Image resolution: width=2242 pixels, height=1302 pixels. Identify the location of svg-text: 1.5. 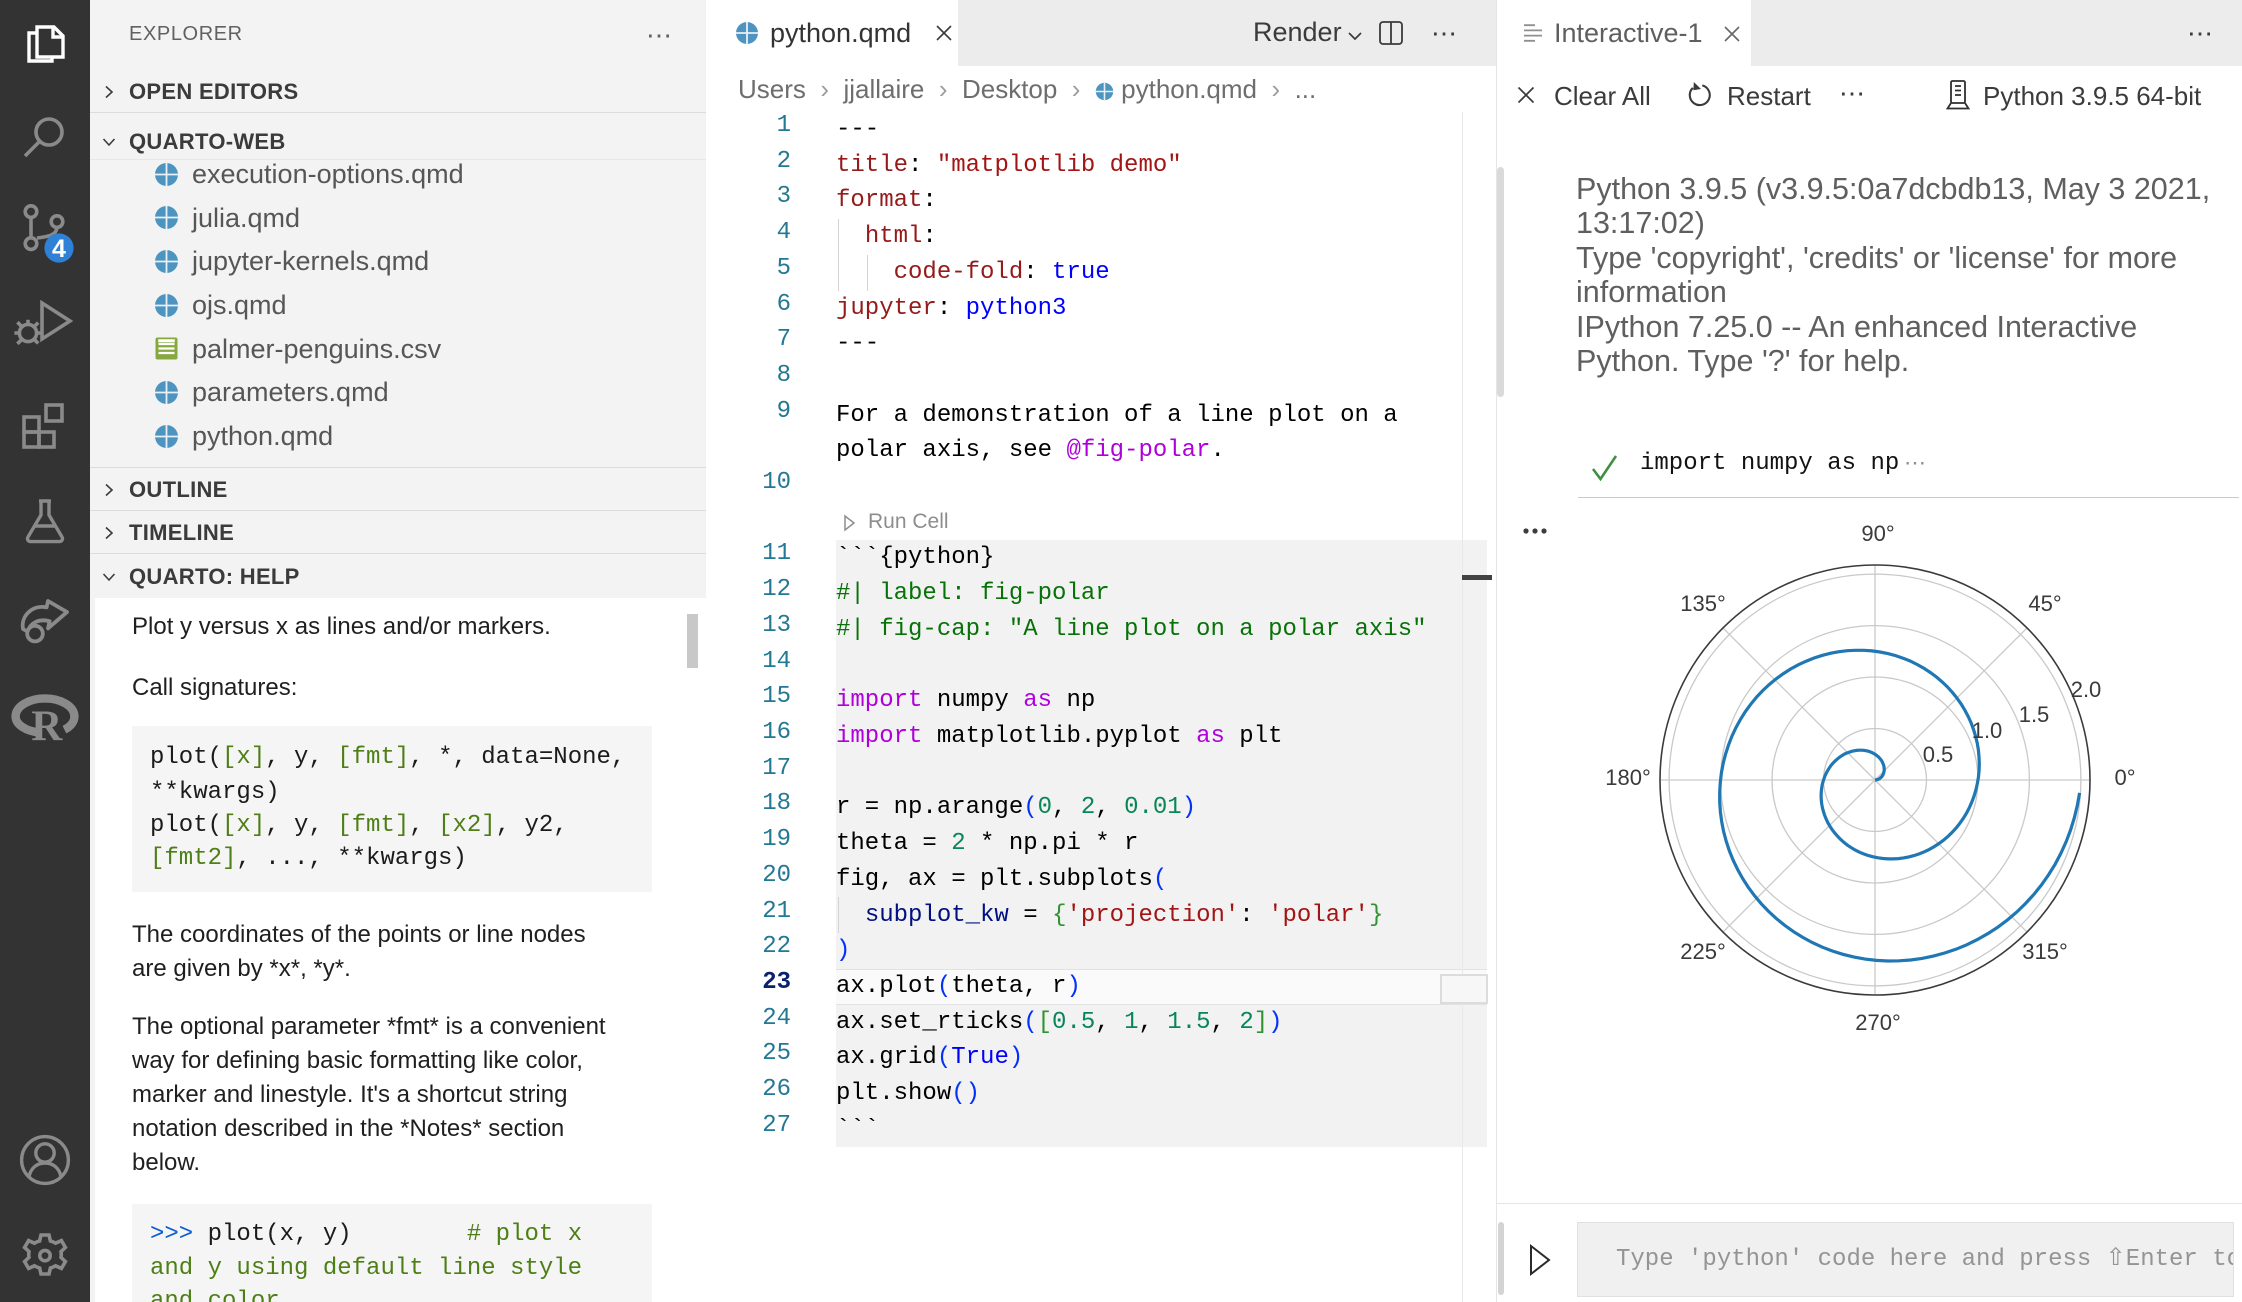
(2034, 714).